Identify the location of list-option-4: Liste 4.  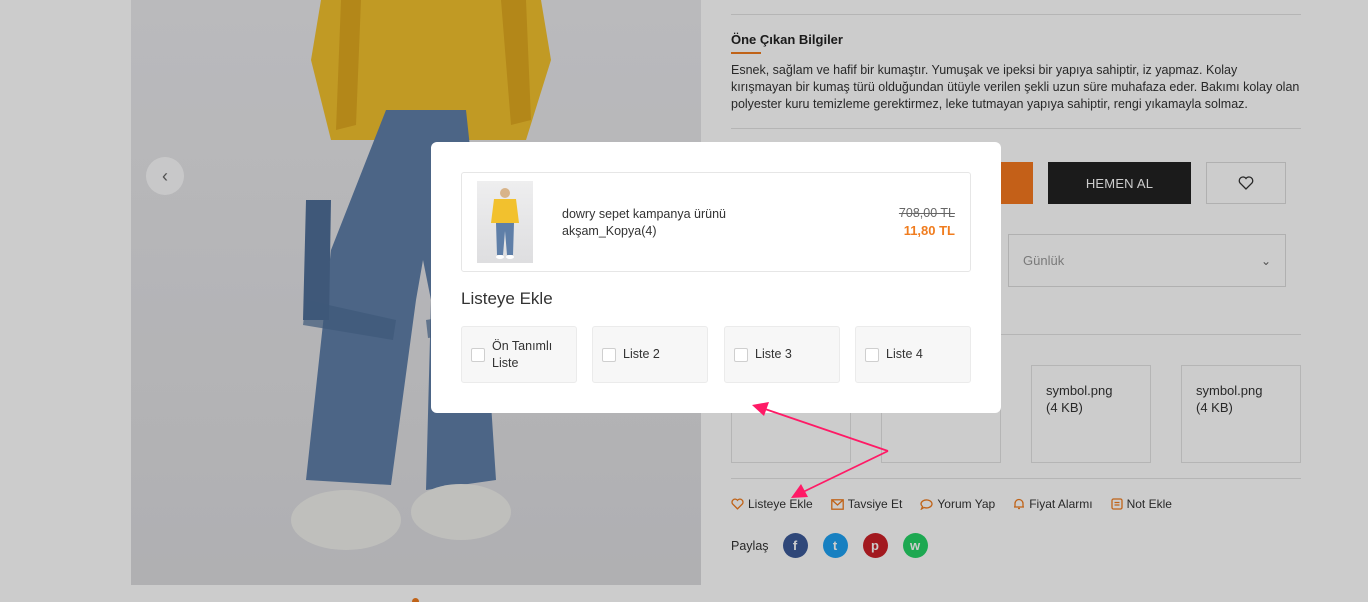
(913, 354).